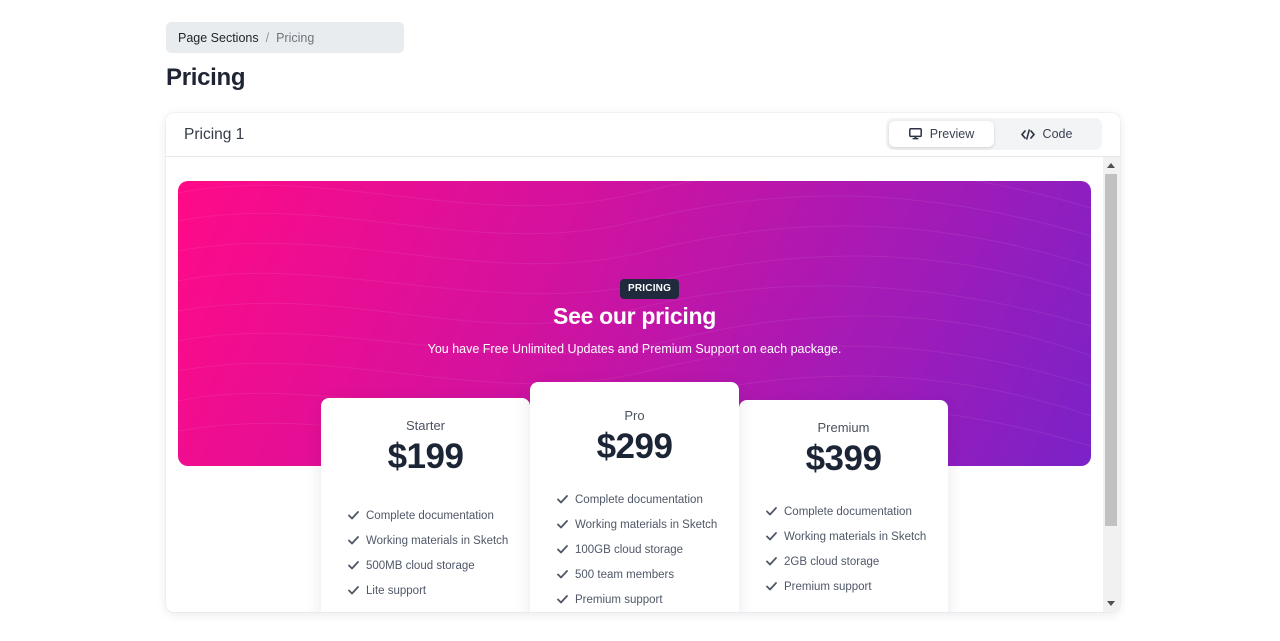 This screenshot has width=1280, height=641. Describe the element at coordinates (425, 456) in the screenshot. I see `plan-price: $199` at that location.